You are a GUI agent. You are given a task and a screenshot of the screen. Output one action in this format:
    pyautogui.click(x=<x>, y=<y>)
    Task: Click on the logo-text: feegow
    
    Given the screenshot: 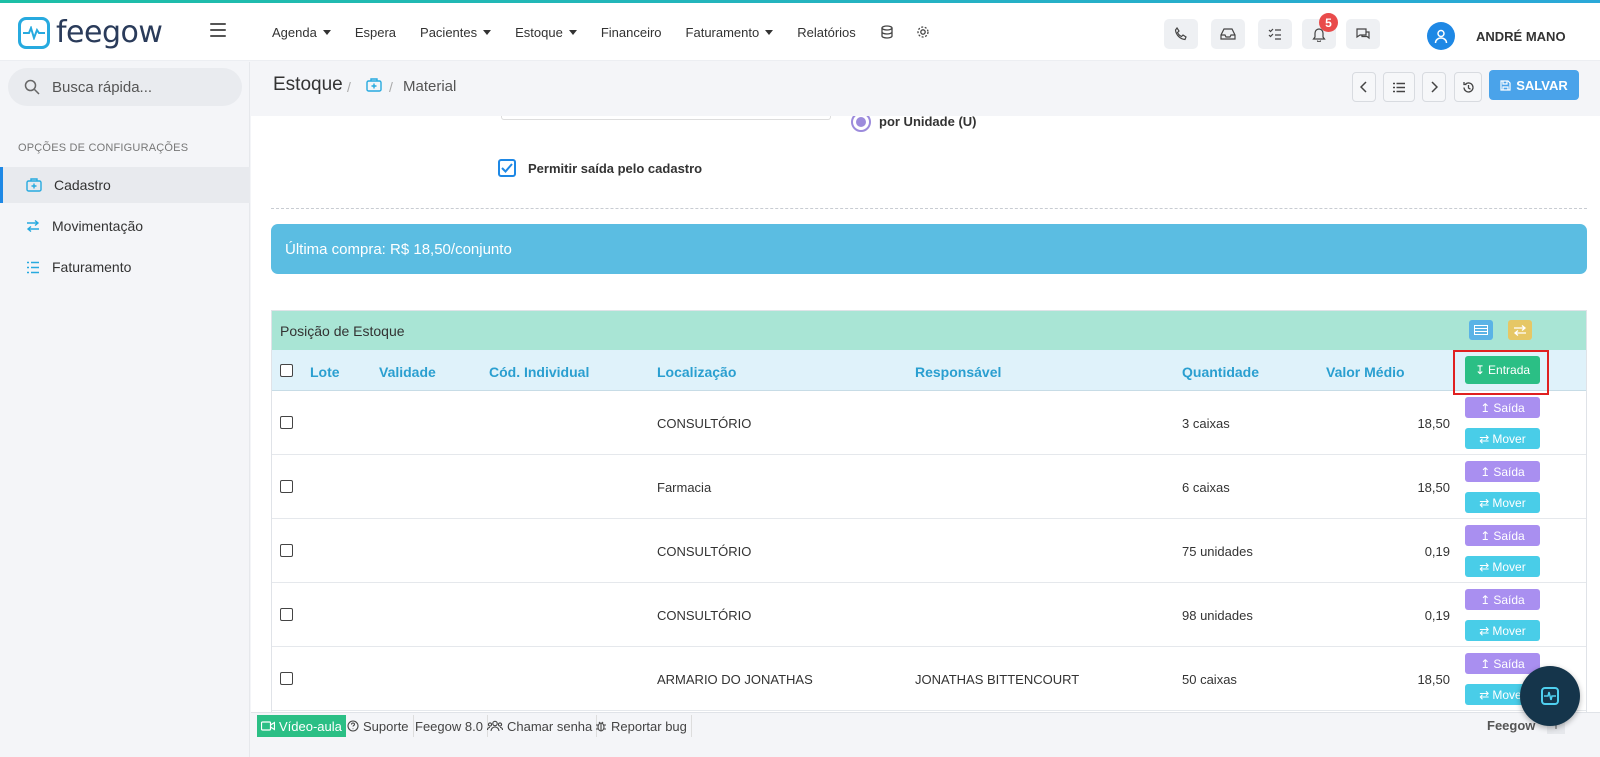 What is the action you would take?
    pyautogui.click(x=109, y=32)
    